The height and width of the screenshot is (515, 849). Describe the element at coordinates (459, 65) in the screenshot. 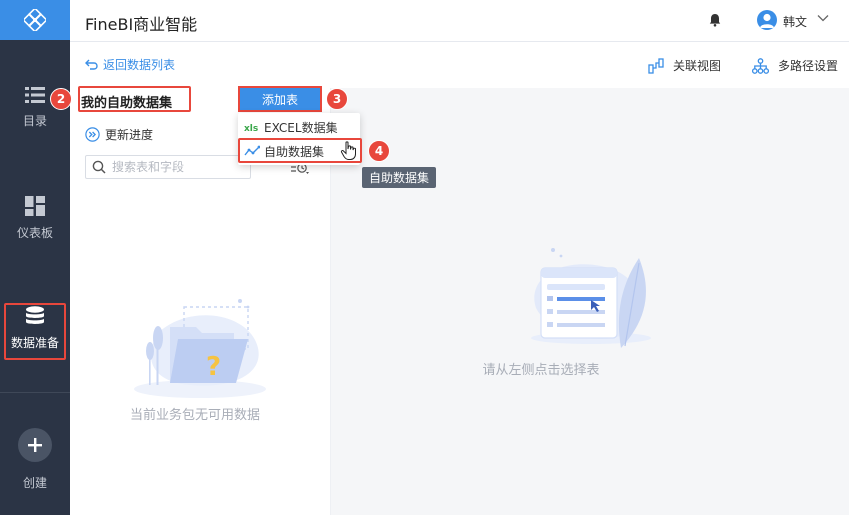

I see `sub-toolbar: 返回数据列表 关联视图 多路径设置` at that location.